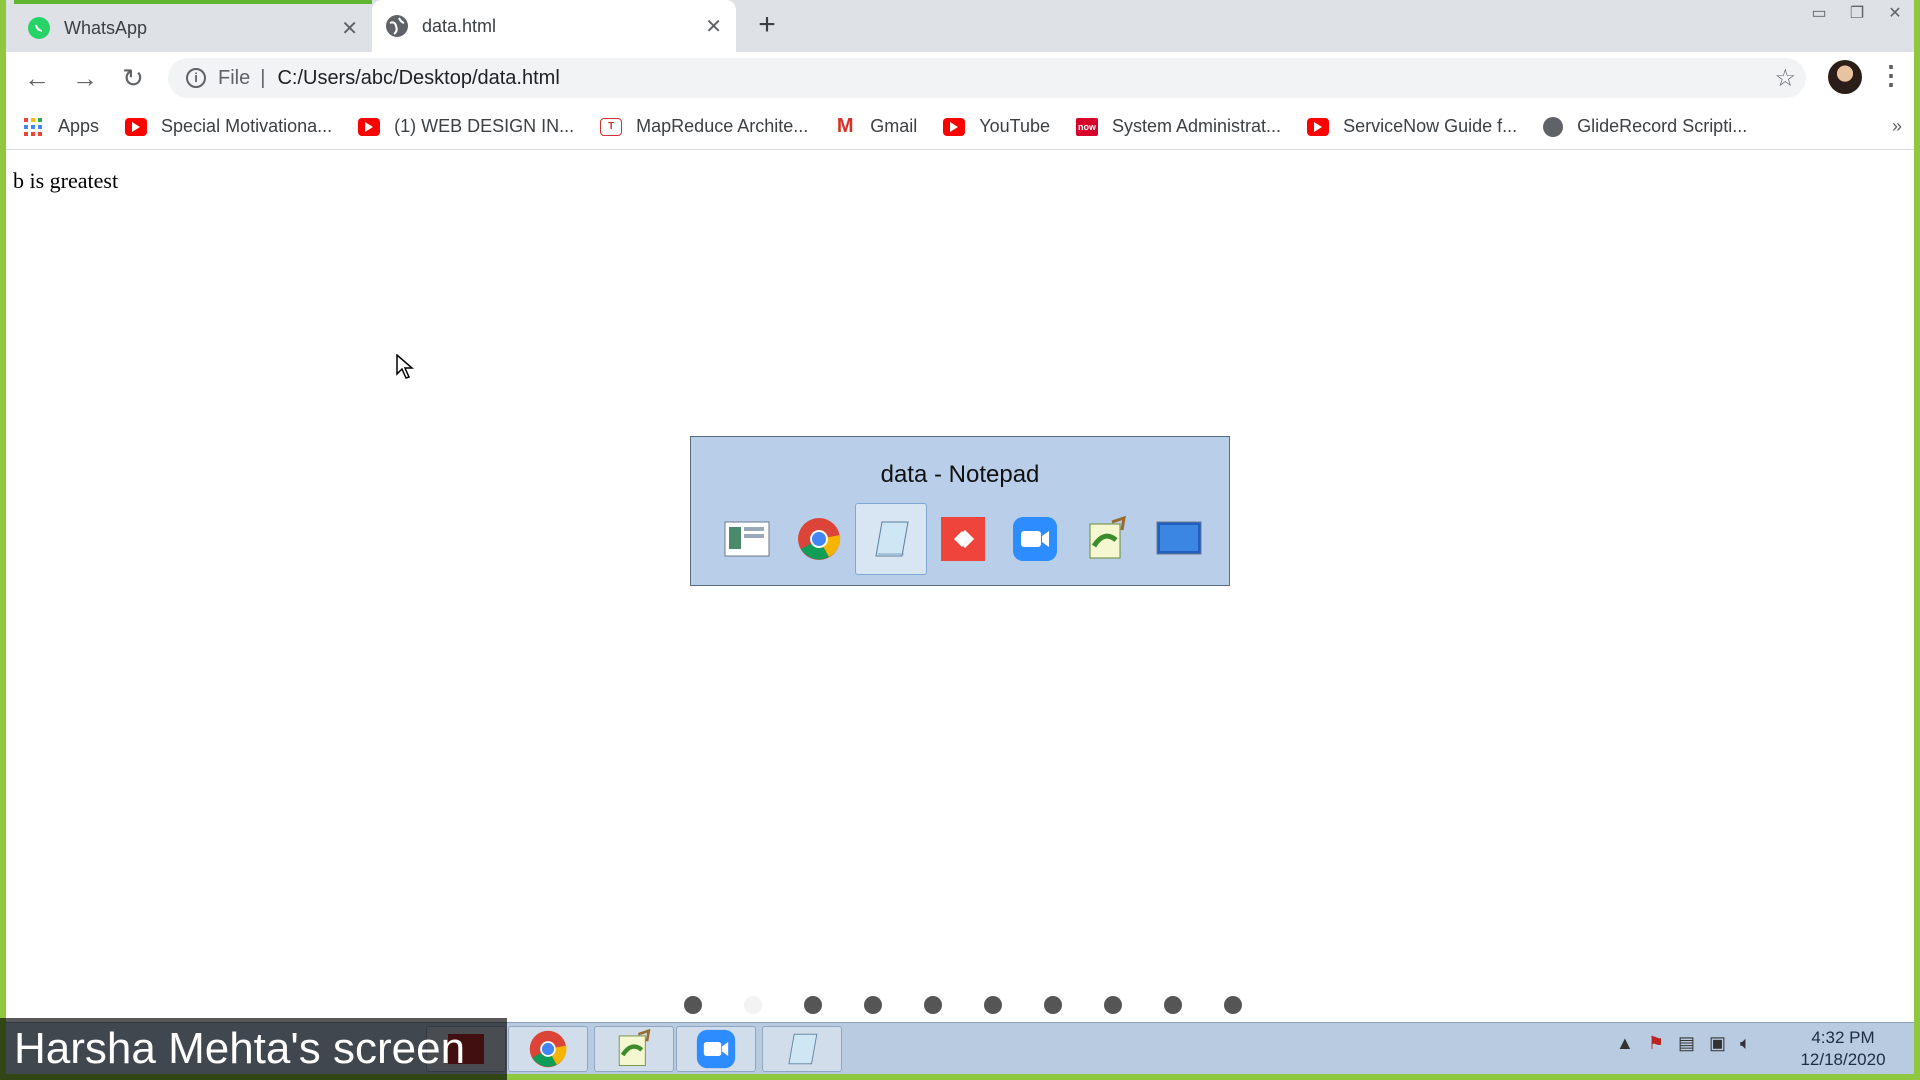 This screenshot has height=1080, width=1920. I want to click on window-controls: ▭ ❐ ✕, so click(1857, 15).